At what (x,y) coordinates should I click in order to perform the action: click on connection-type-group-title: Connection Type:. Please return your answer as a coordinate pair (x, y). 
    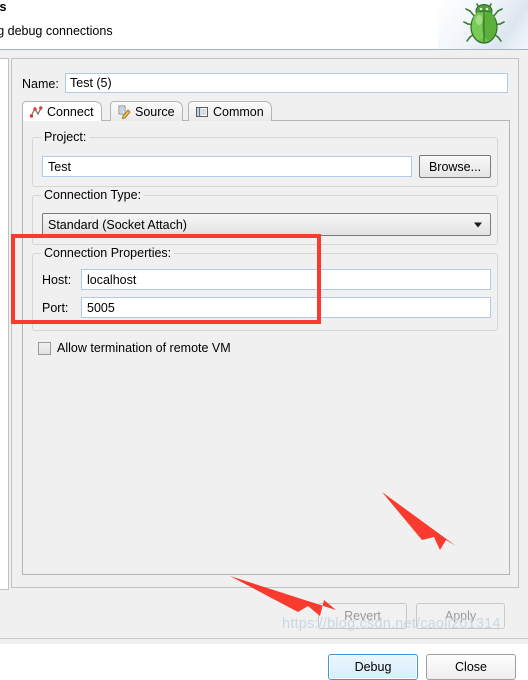
    Looking at the image, I should click on (93, 195).